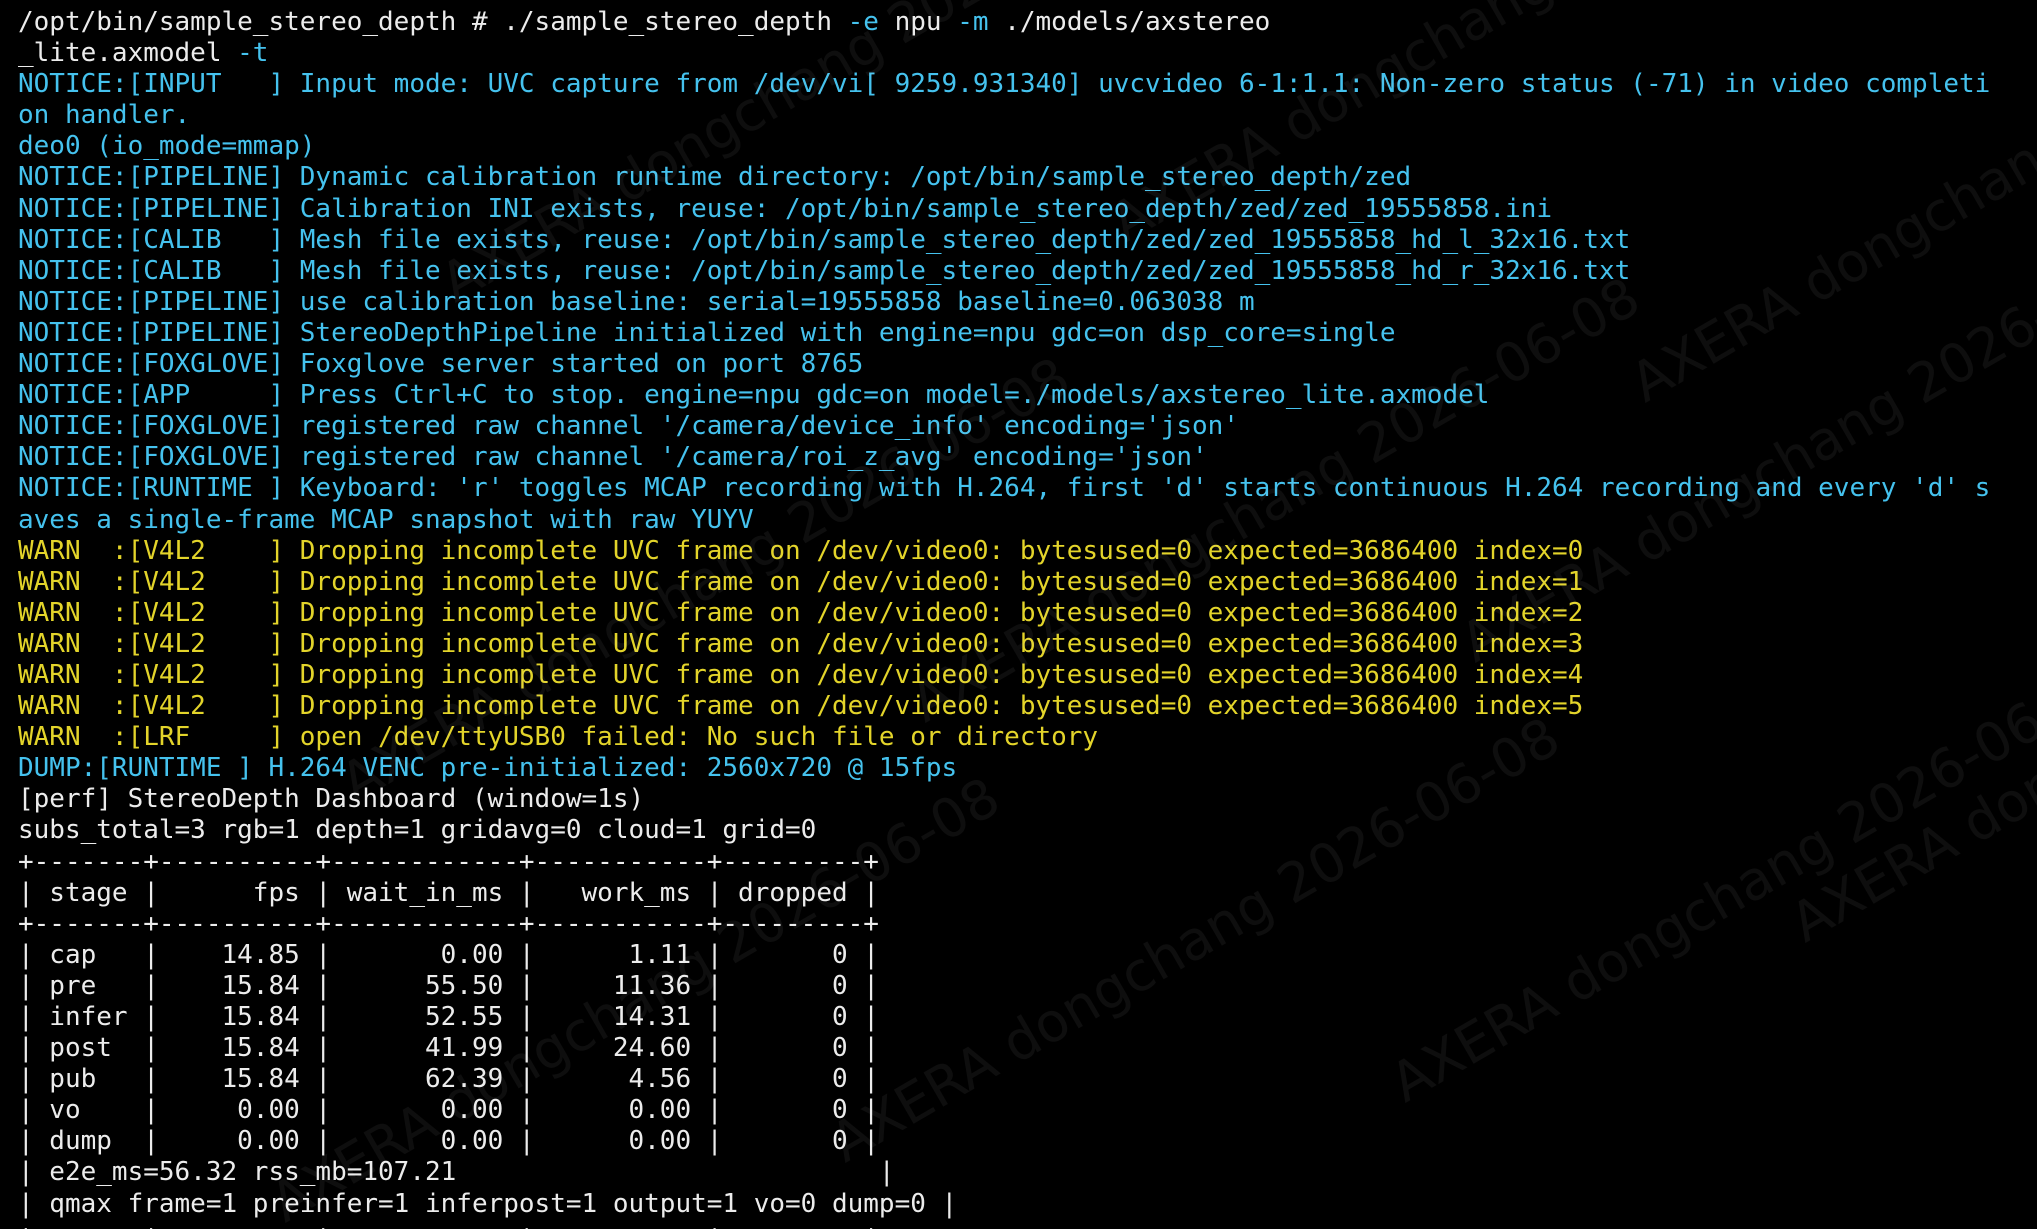 This screenshot has width=2037, height=1229. Describe the element at coordinates (448, 1110) in the screenshot. I see `terminal-line-segment: | vo | 0.00 | 0.00 | 0.00 | 0 |` at that location.